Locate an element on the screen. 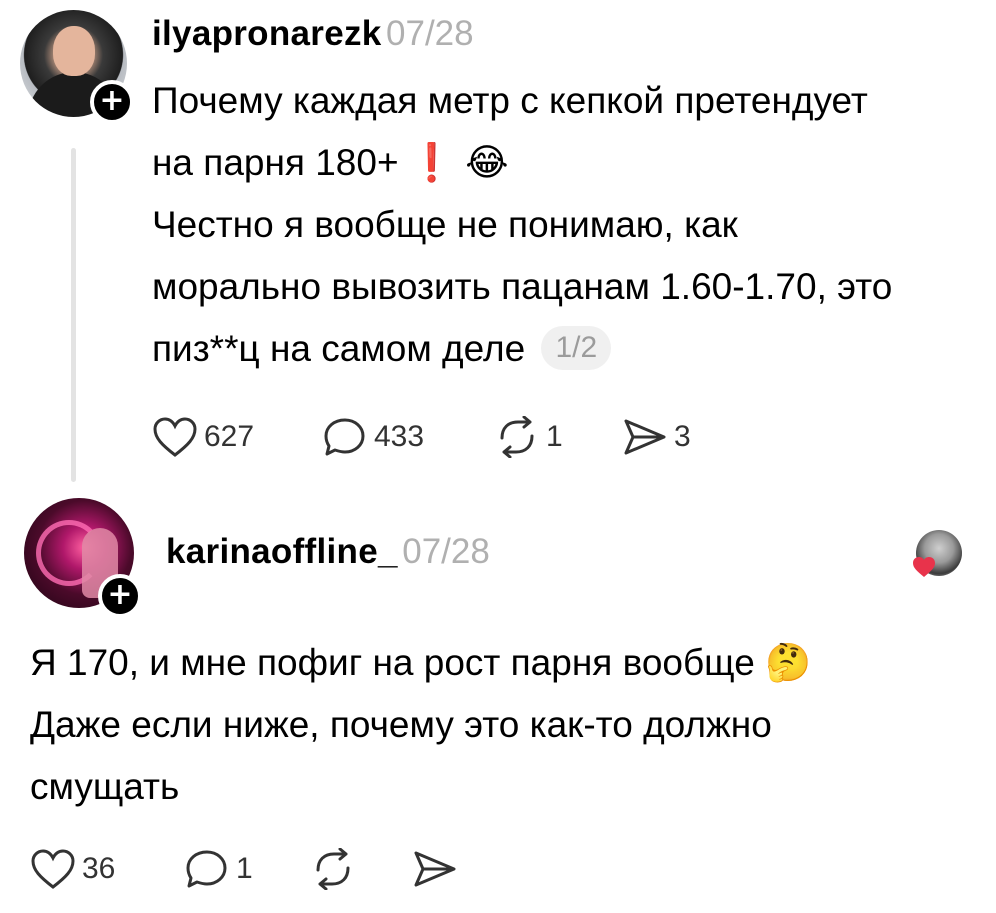 This screenshot has height=913, width=996. post-header: ilyapronarezk 07/28 is located at coordinates (313, 34).